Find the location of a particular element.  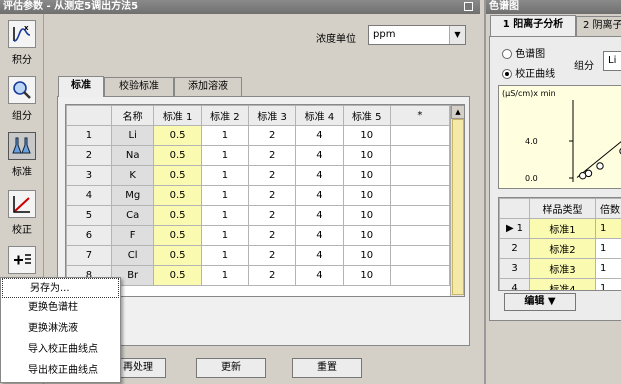

table-row: 2 标准2 1 is located at coordinates (560, 248).